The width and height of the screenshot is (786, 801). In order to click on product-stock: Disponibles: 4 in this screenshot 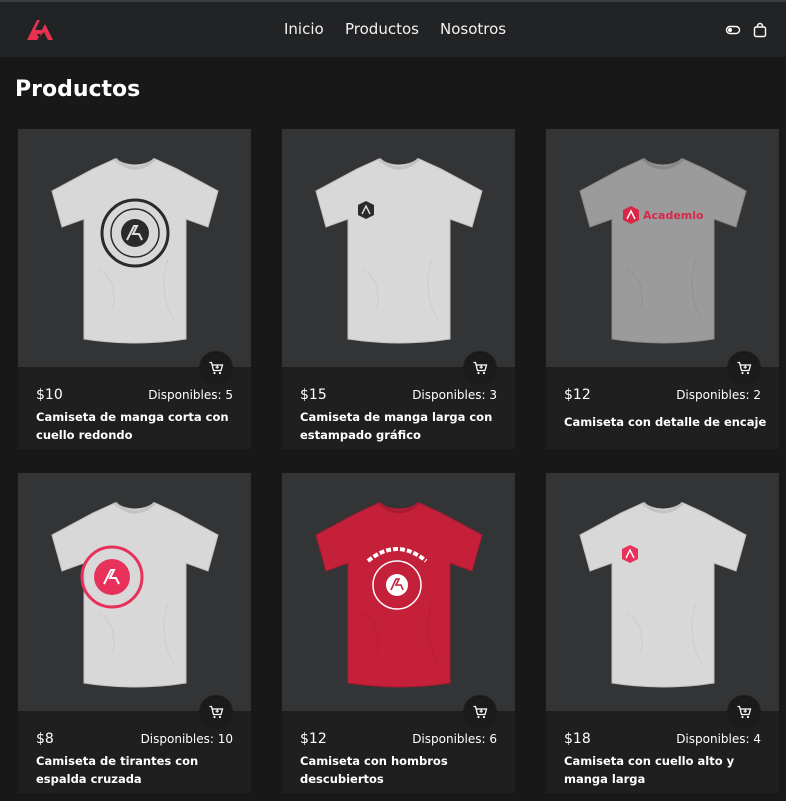, I will do `click(718, 739)`.